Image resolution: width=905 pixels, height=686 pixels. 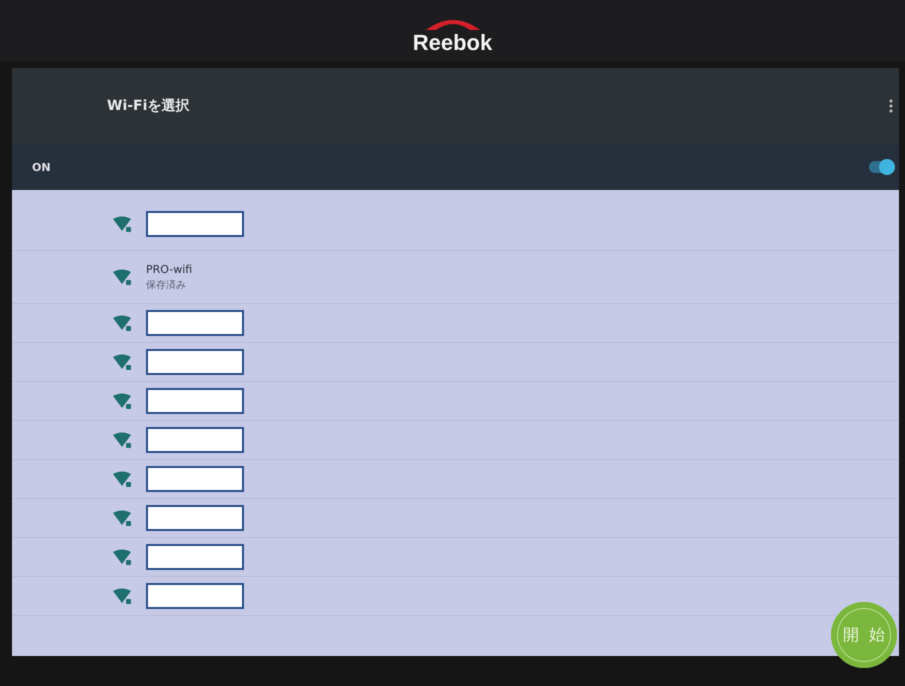 I want to click on header-title: Wi-Fiを選択, so click(x=148, y=106).